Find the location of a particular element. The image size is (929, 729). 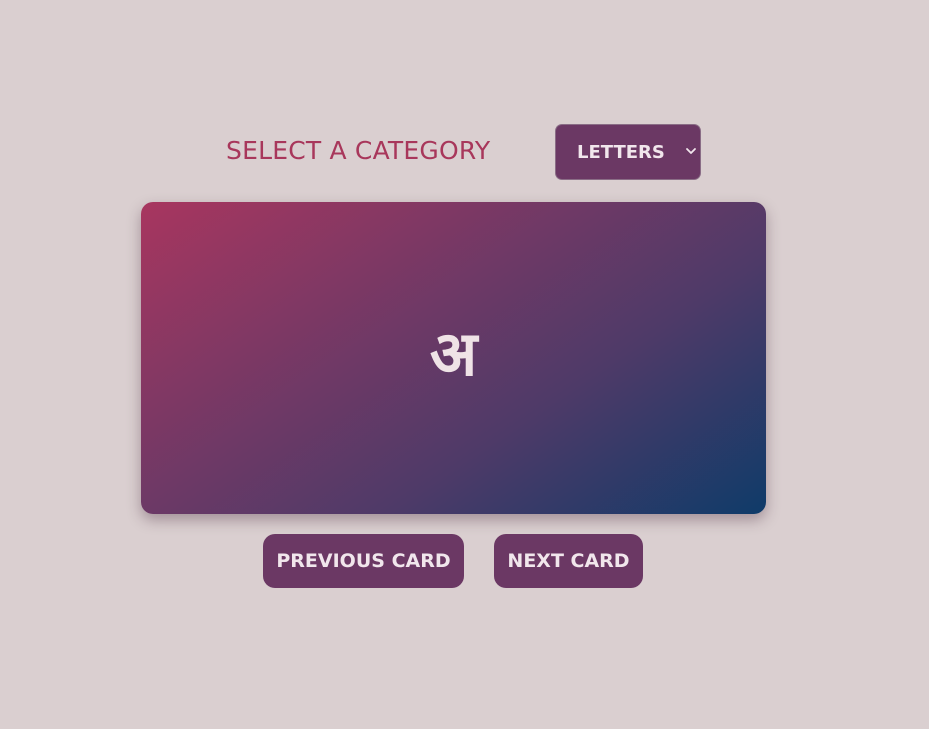

category-select: LETTERS is located at coordinates (628, 152).